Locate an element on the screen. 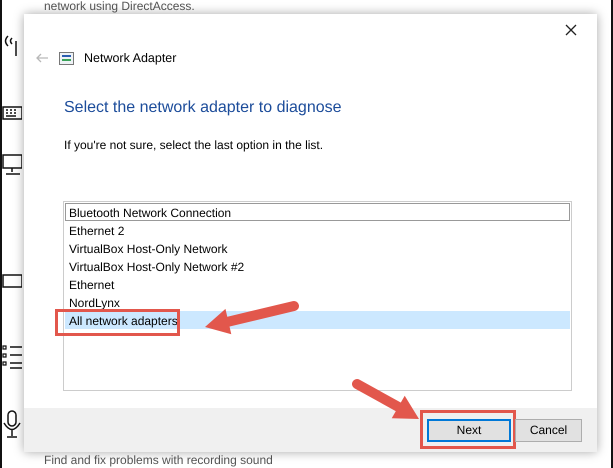  dialog-button: Cancel is located at coordinates (548, 430).